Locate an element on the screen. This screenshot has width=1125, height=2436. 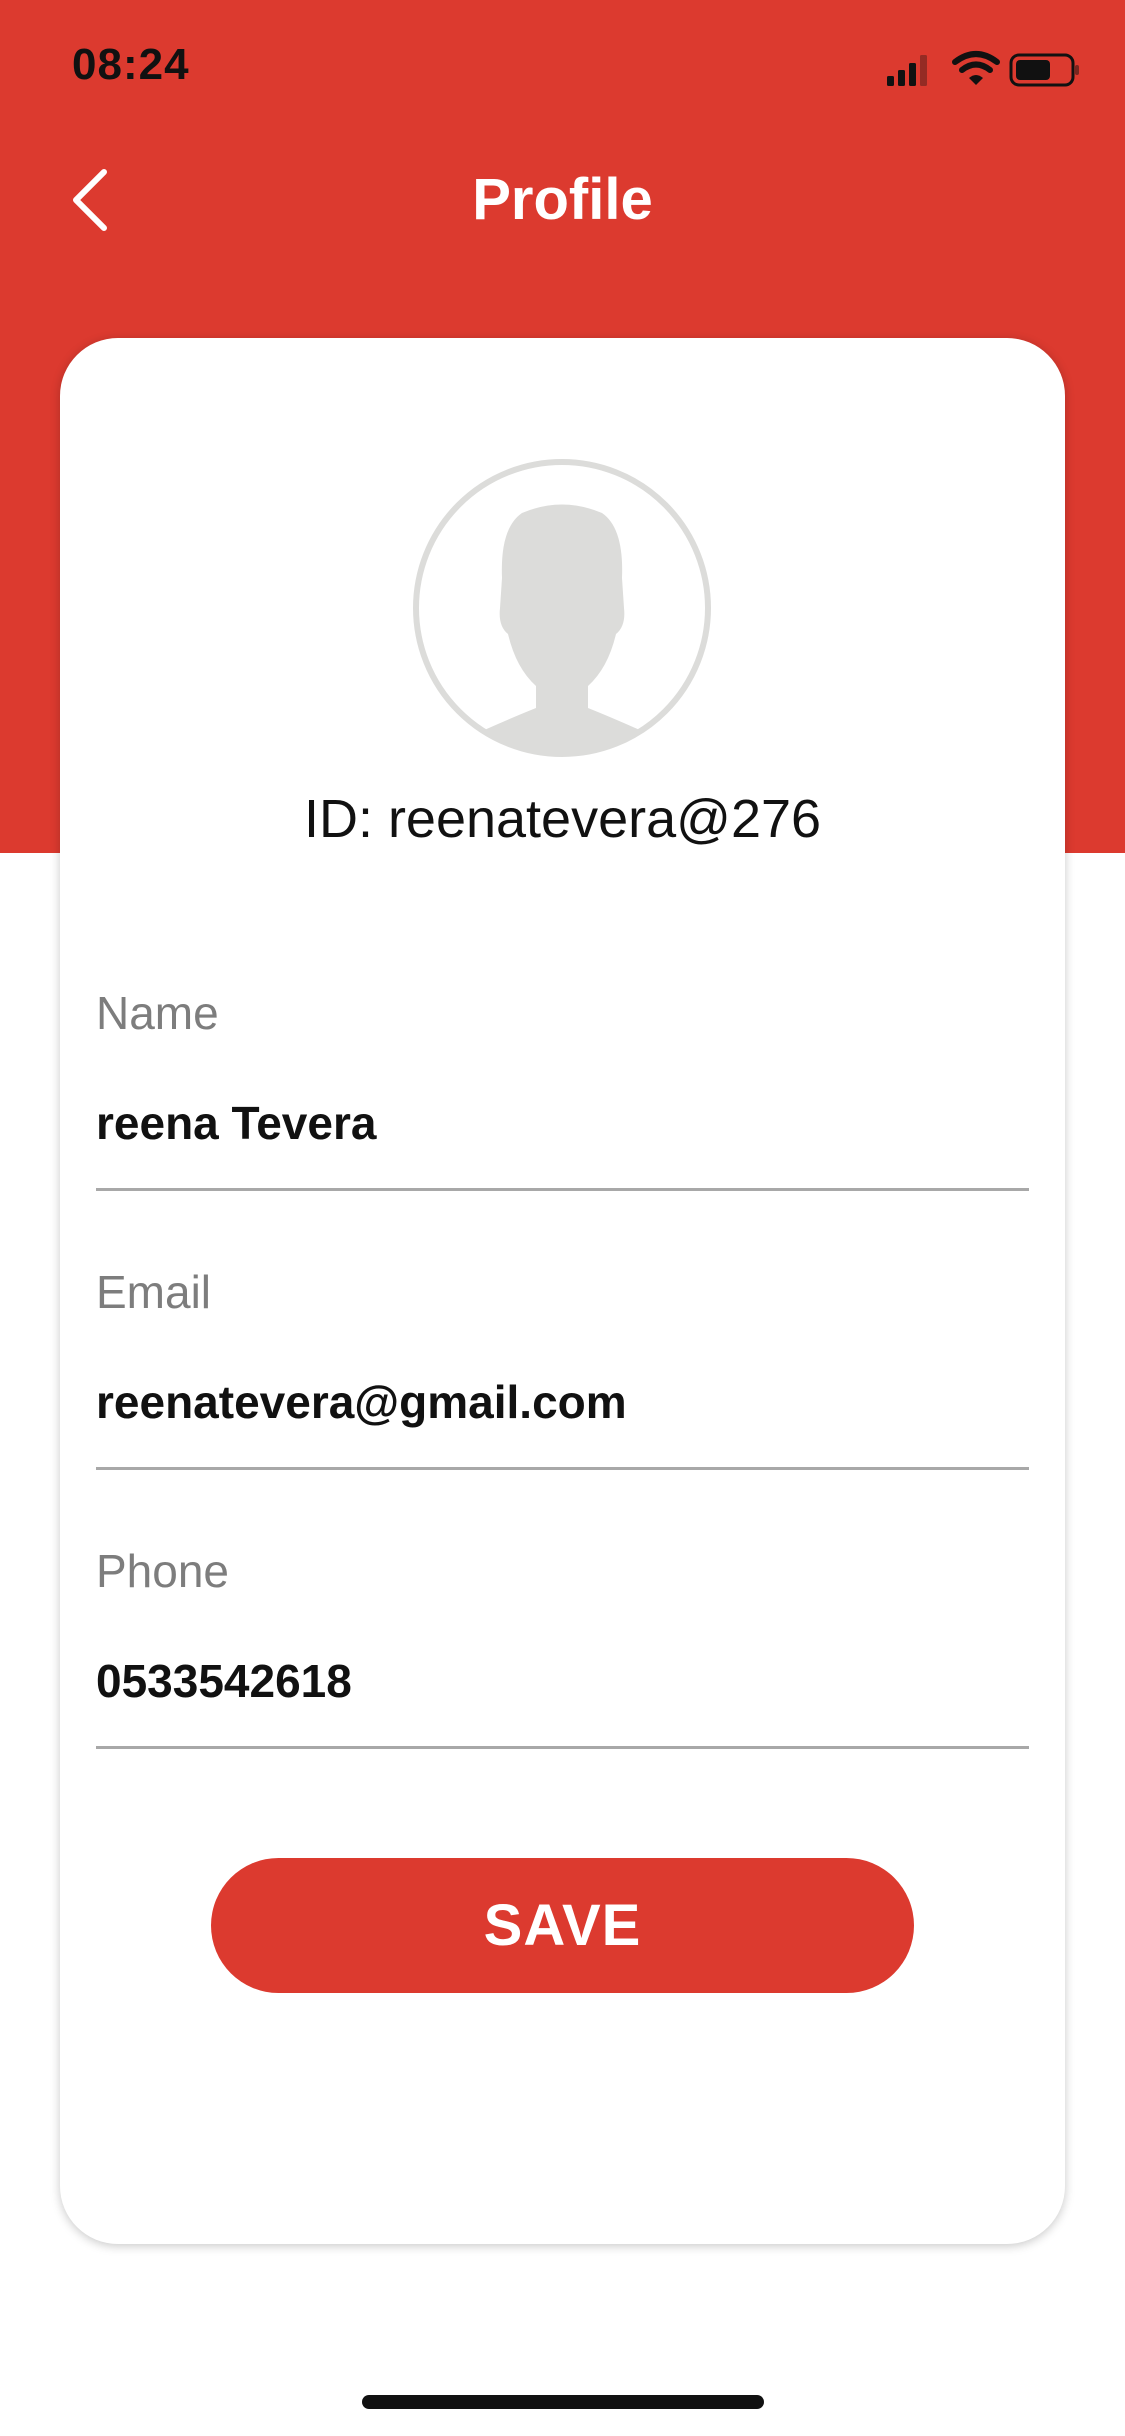
name-label: Name is located at coordinates (157, 1013).